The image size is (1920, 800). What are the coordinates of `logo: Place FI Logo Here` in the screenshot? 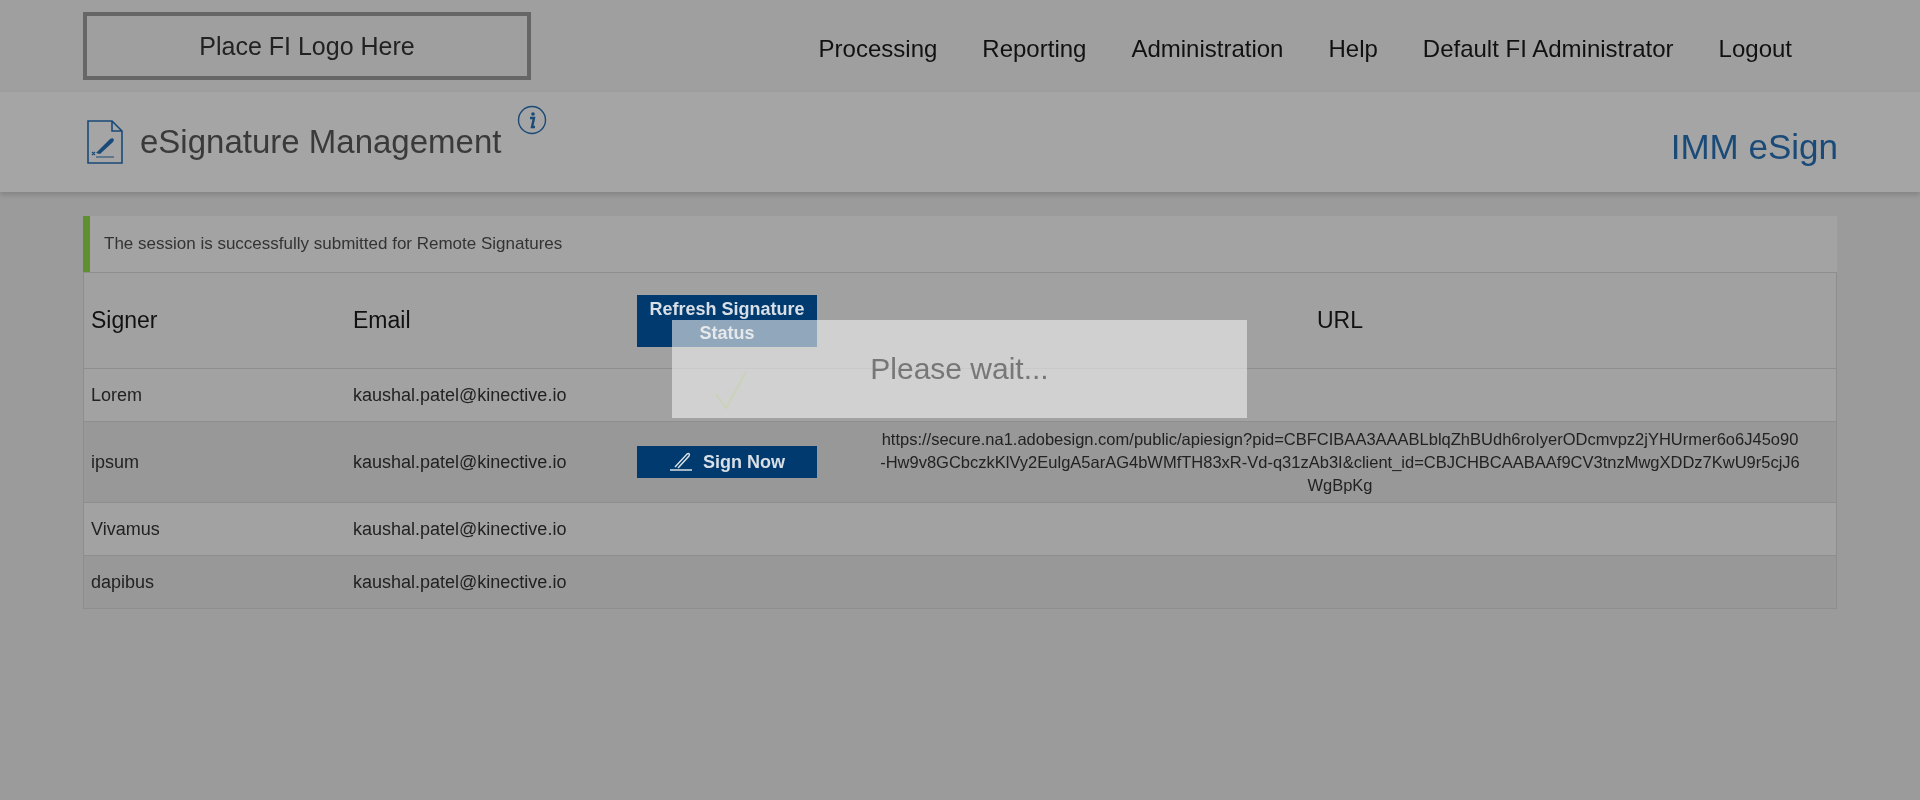 It's located at (307, 46).